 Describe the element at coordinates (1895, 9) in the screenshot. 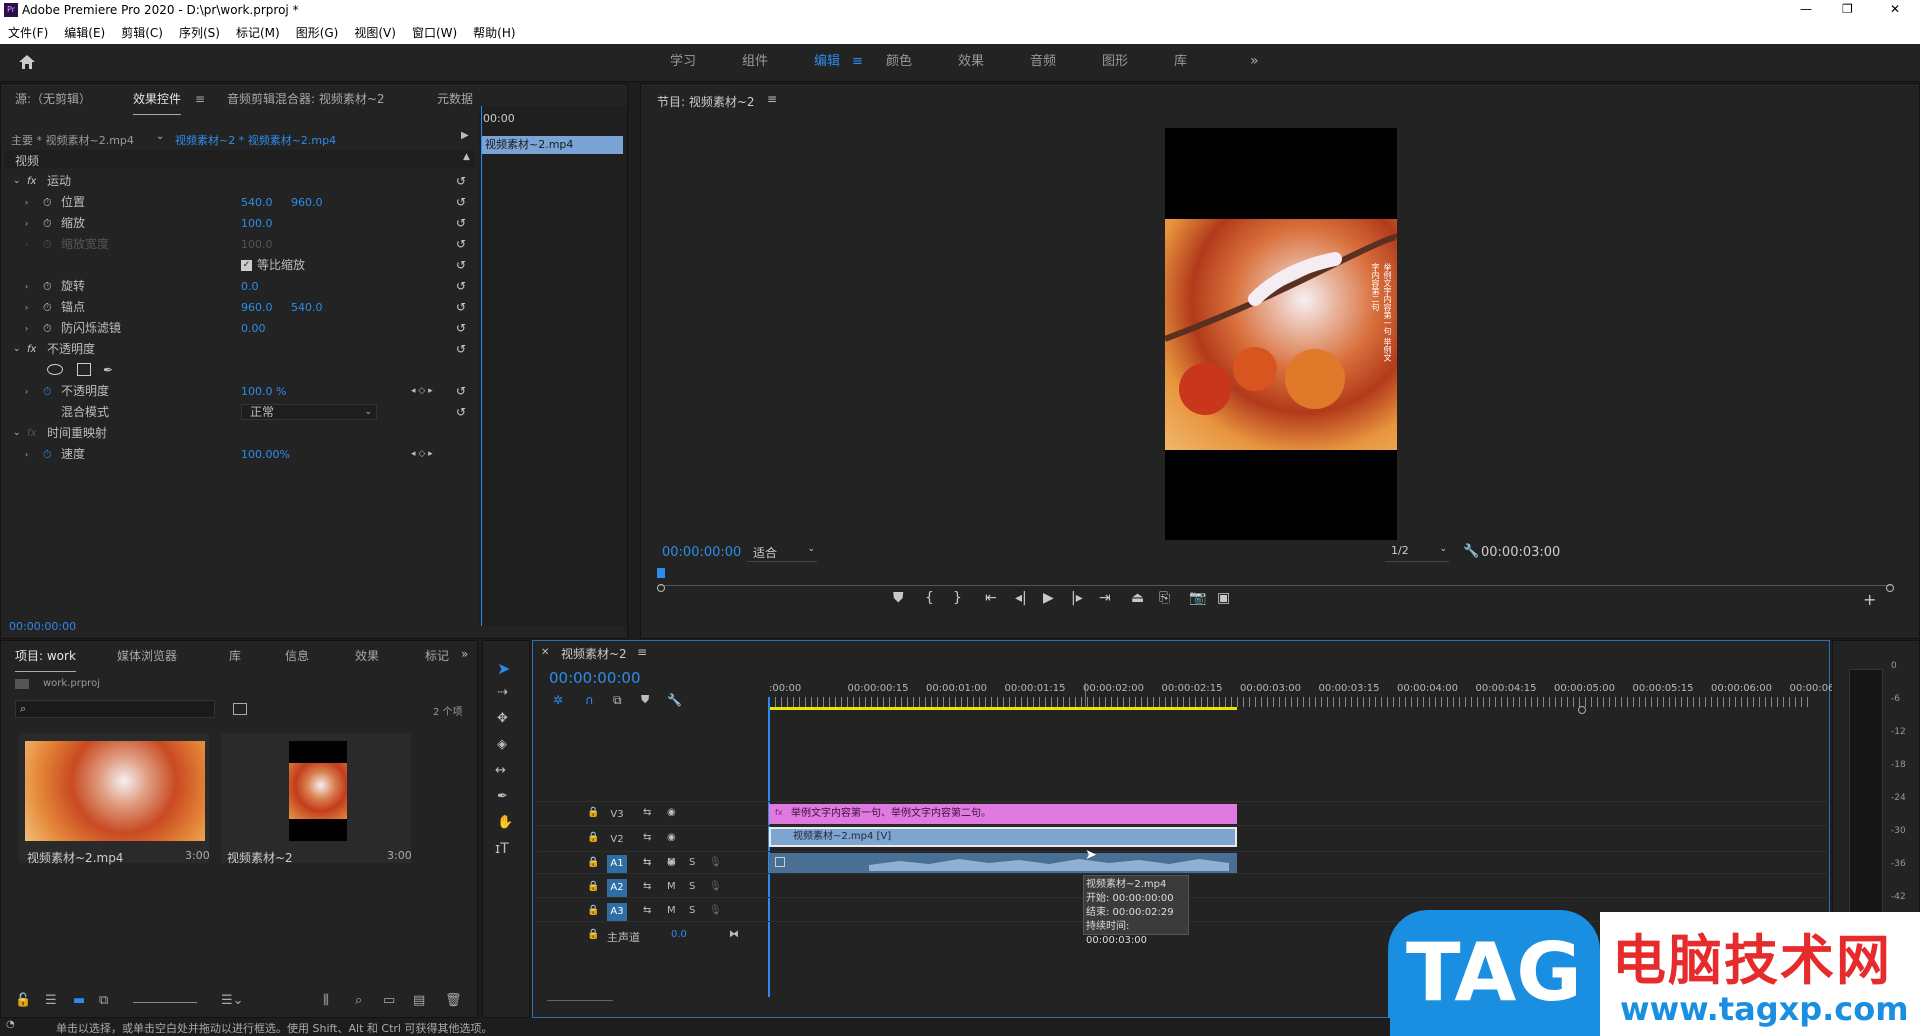

I see `close-button: ✕` at that location.